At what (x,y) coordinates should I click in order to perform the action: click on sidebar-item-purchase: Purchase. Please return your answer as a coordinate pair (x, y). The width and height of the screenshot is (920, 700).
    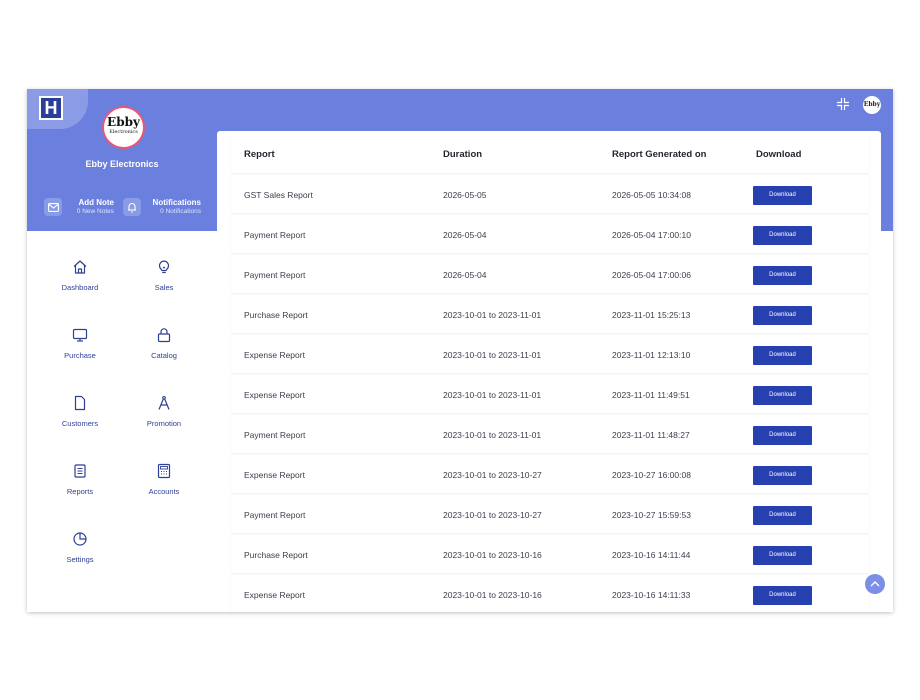
    Looking at the image, I should click on (80, 347).